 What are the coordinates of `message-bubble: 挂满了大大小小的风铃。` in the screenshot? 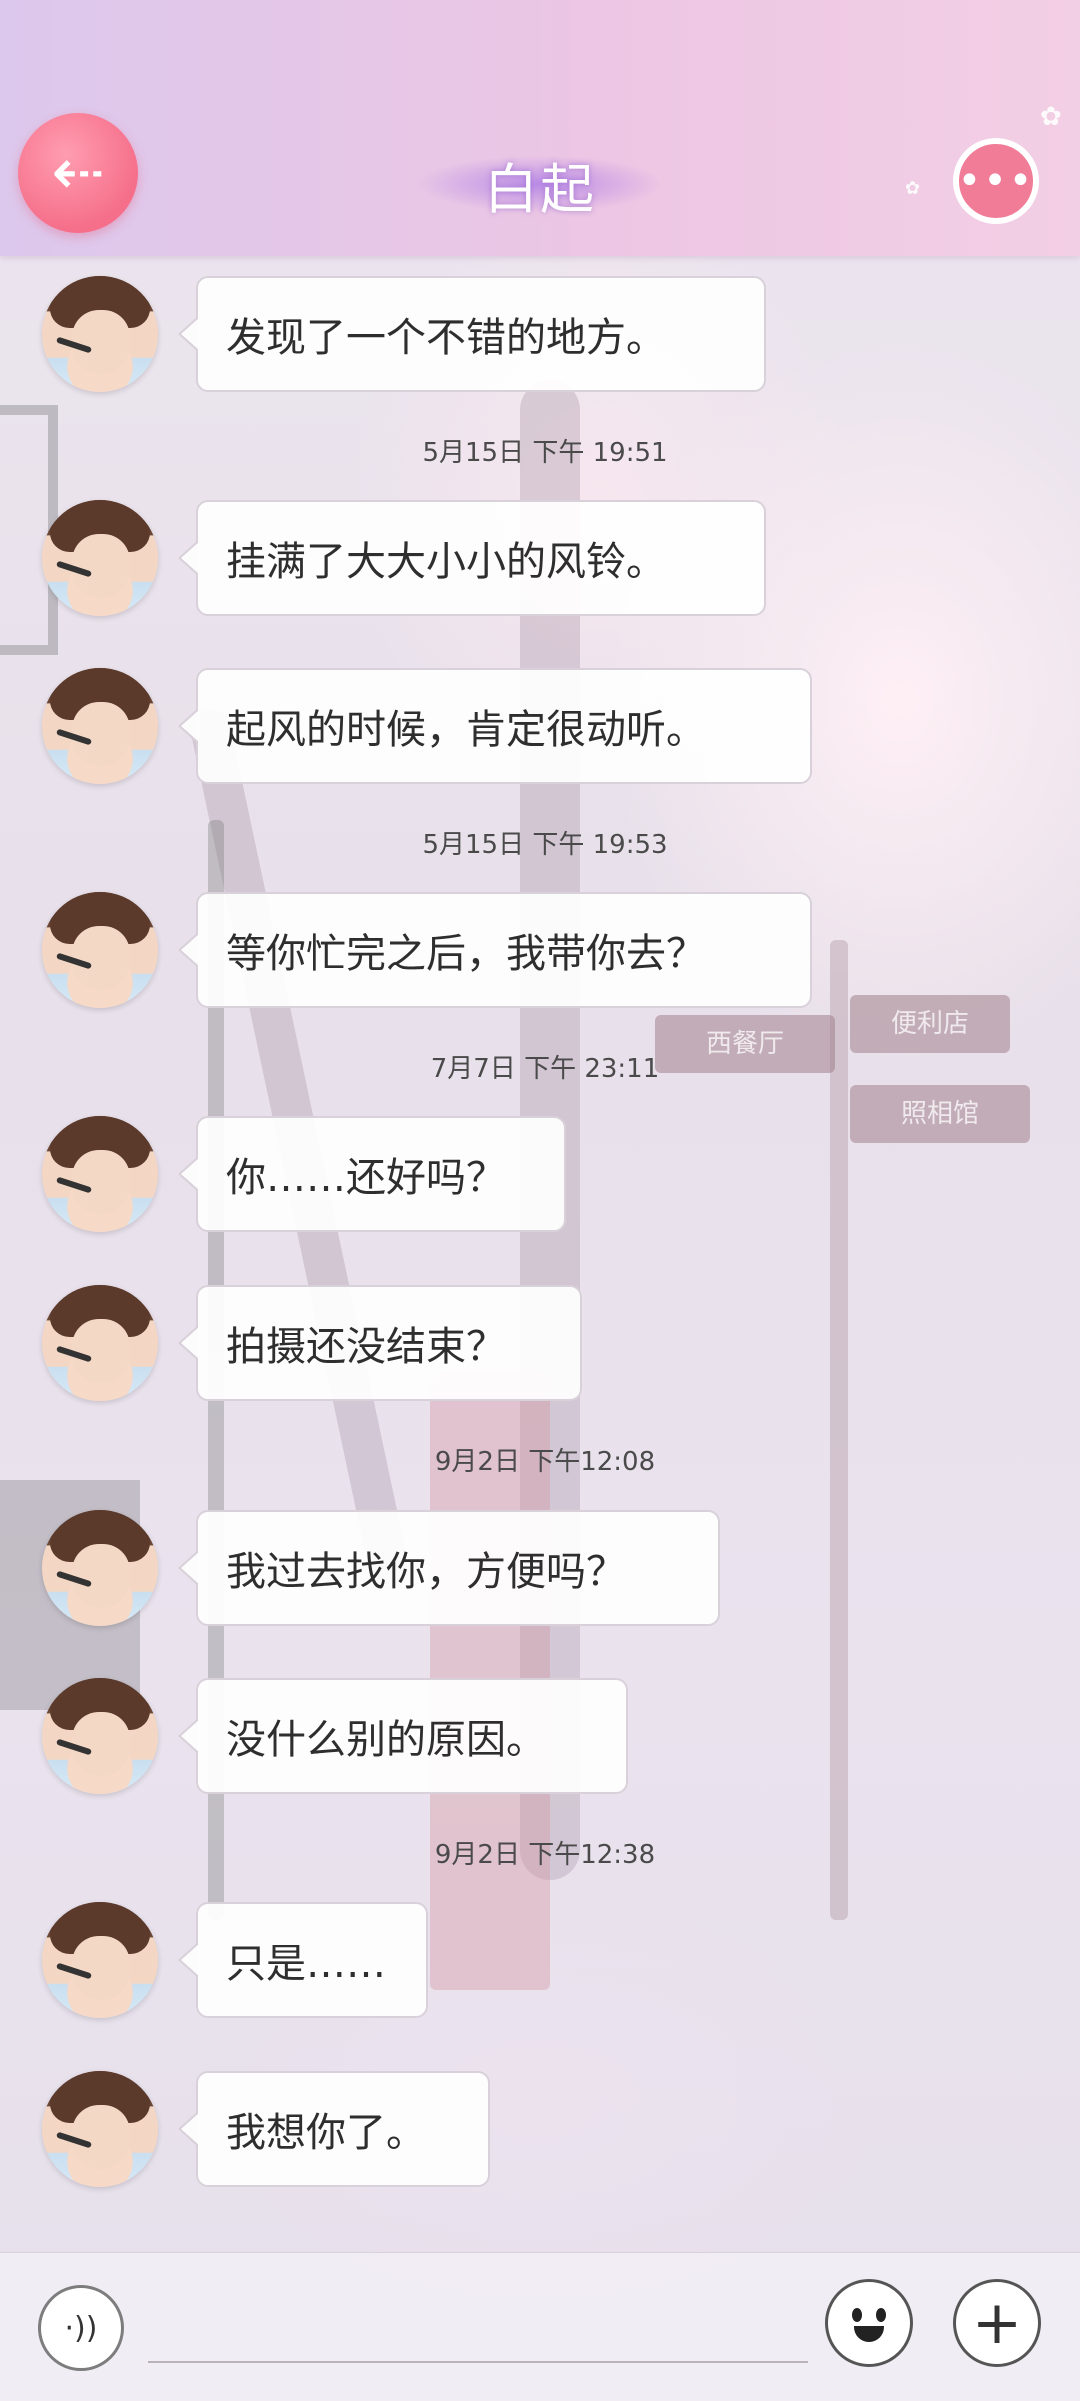 It's located at (472, 558).